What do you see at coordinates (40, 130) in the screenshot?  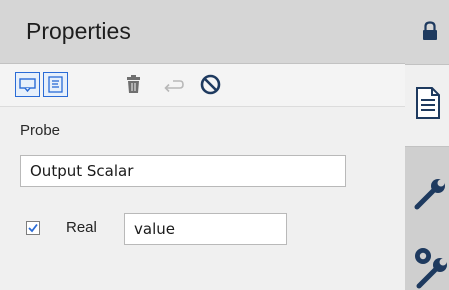 I see `section-label: Probe` at bounding box center [40, 130].